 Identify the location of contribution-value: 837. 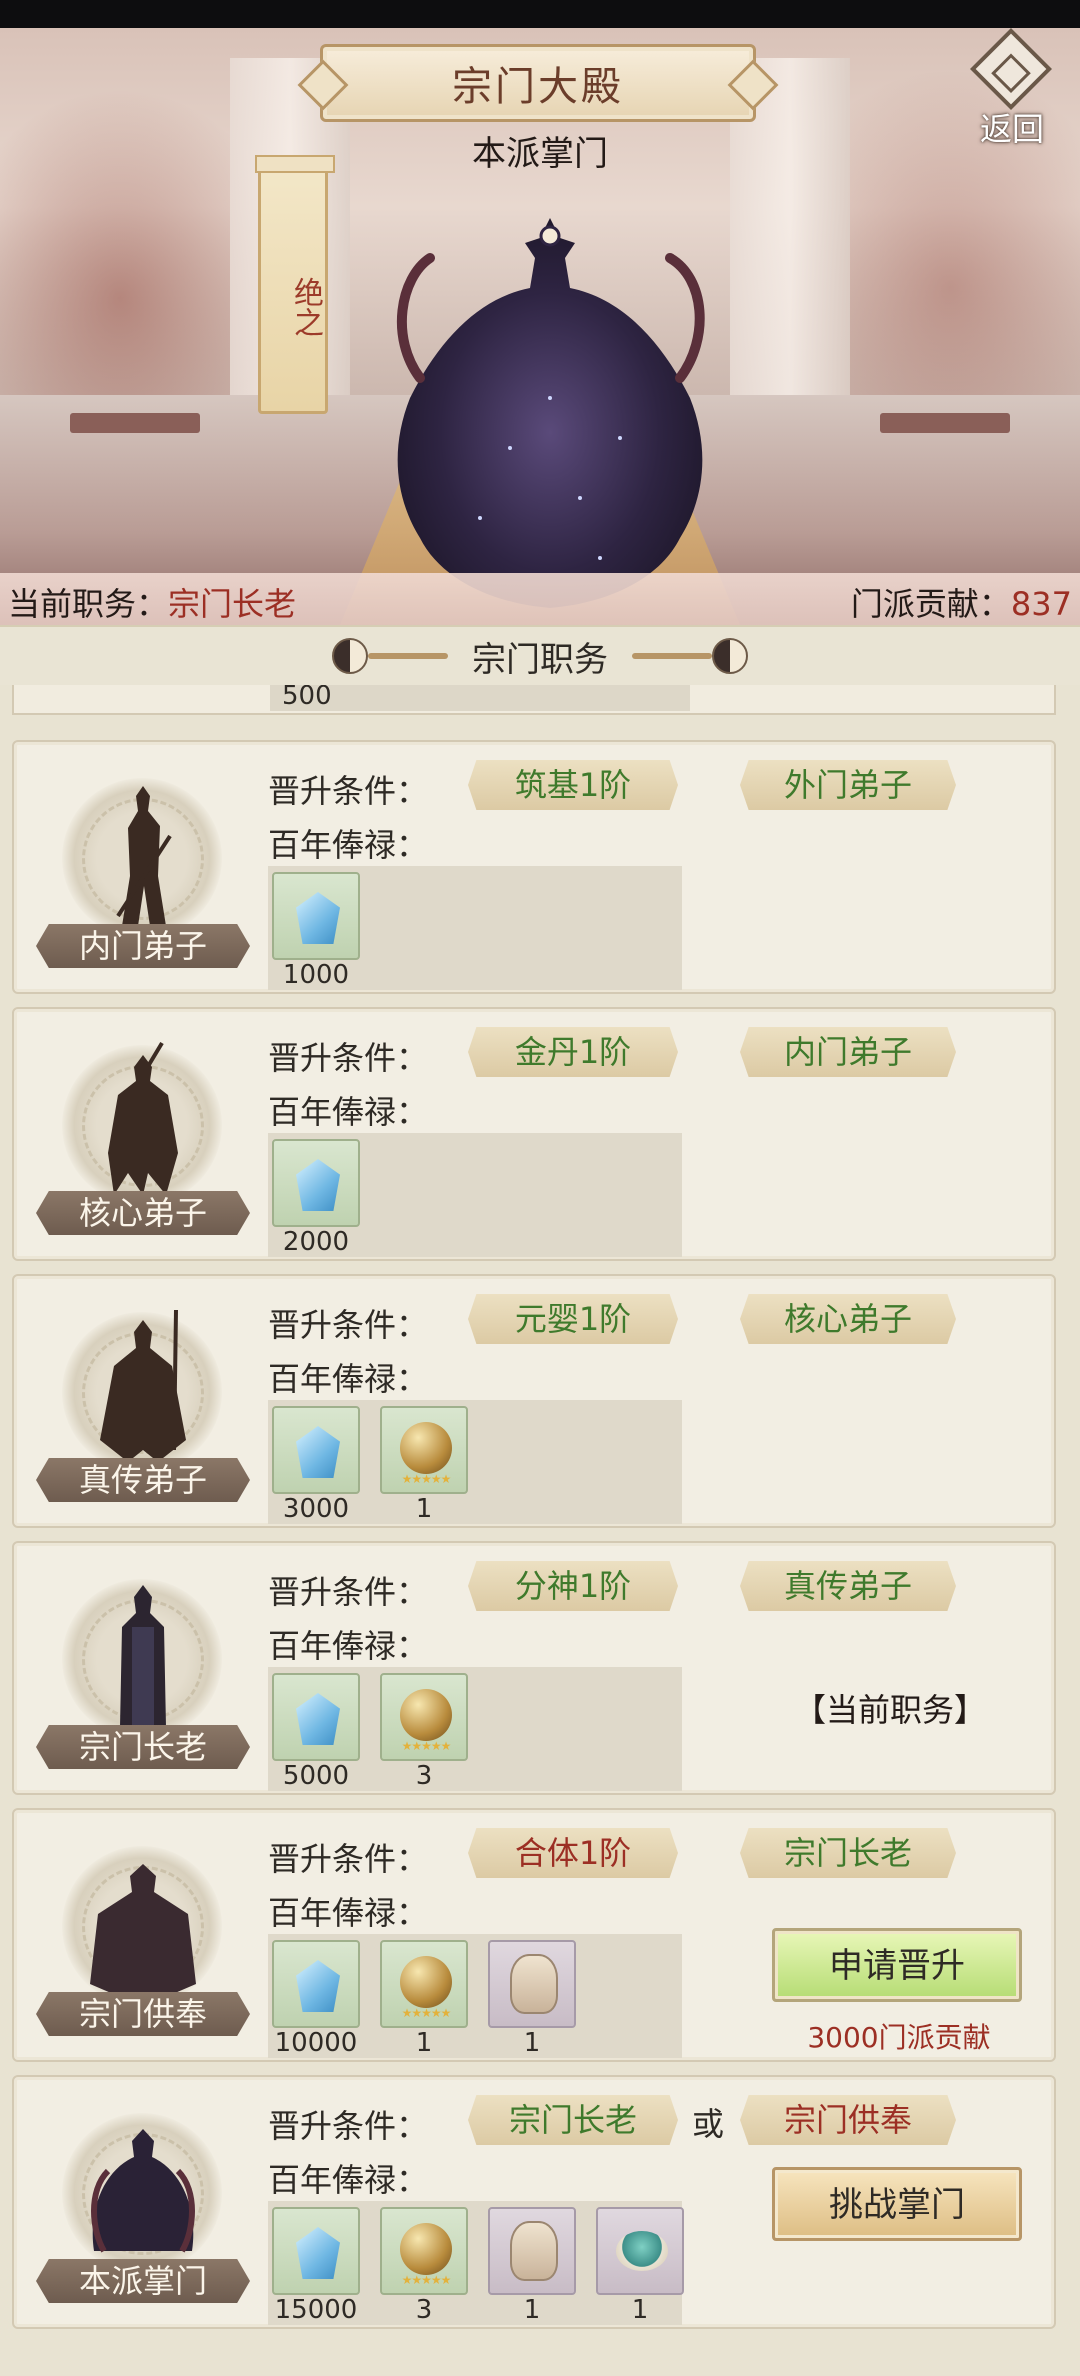
(1041, 604).